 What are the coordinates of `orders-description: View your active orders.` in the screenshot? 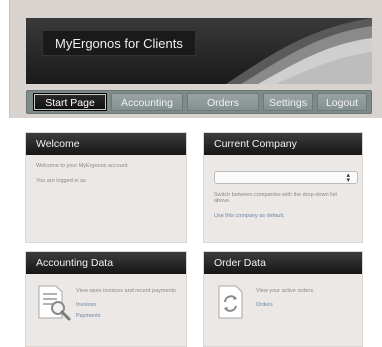 It's located at (285, 291).